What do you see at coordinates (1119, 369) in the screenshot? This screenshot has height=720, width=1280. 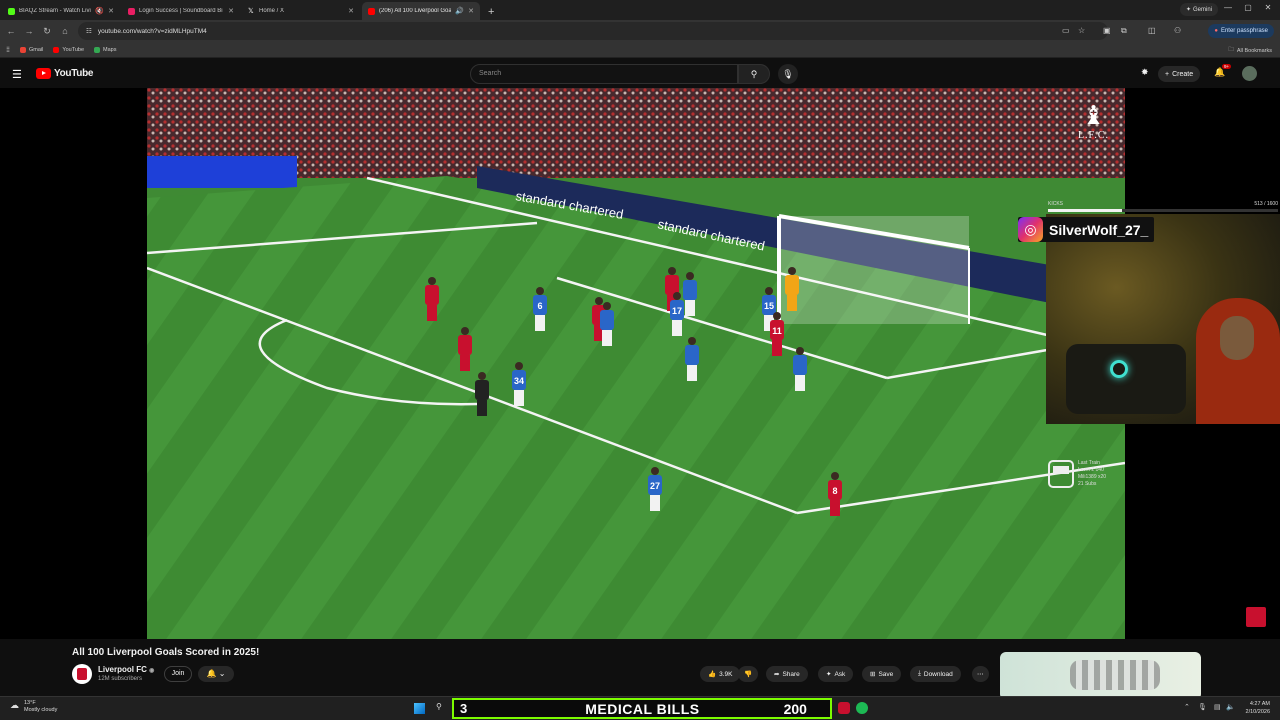 I see `rgb-light` at bounding box center [1119, 369].